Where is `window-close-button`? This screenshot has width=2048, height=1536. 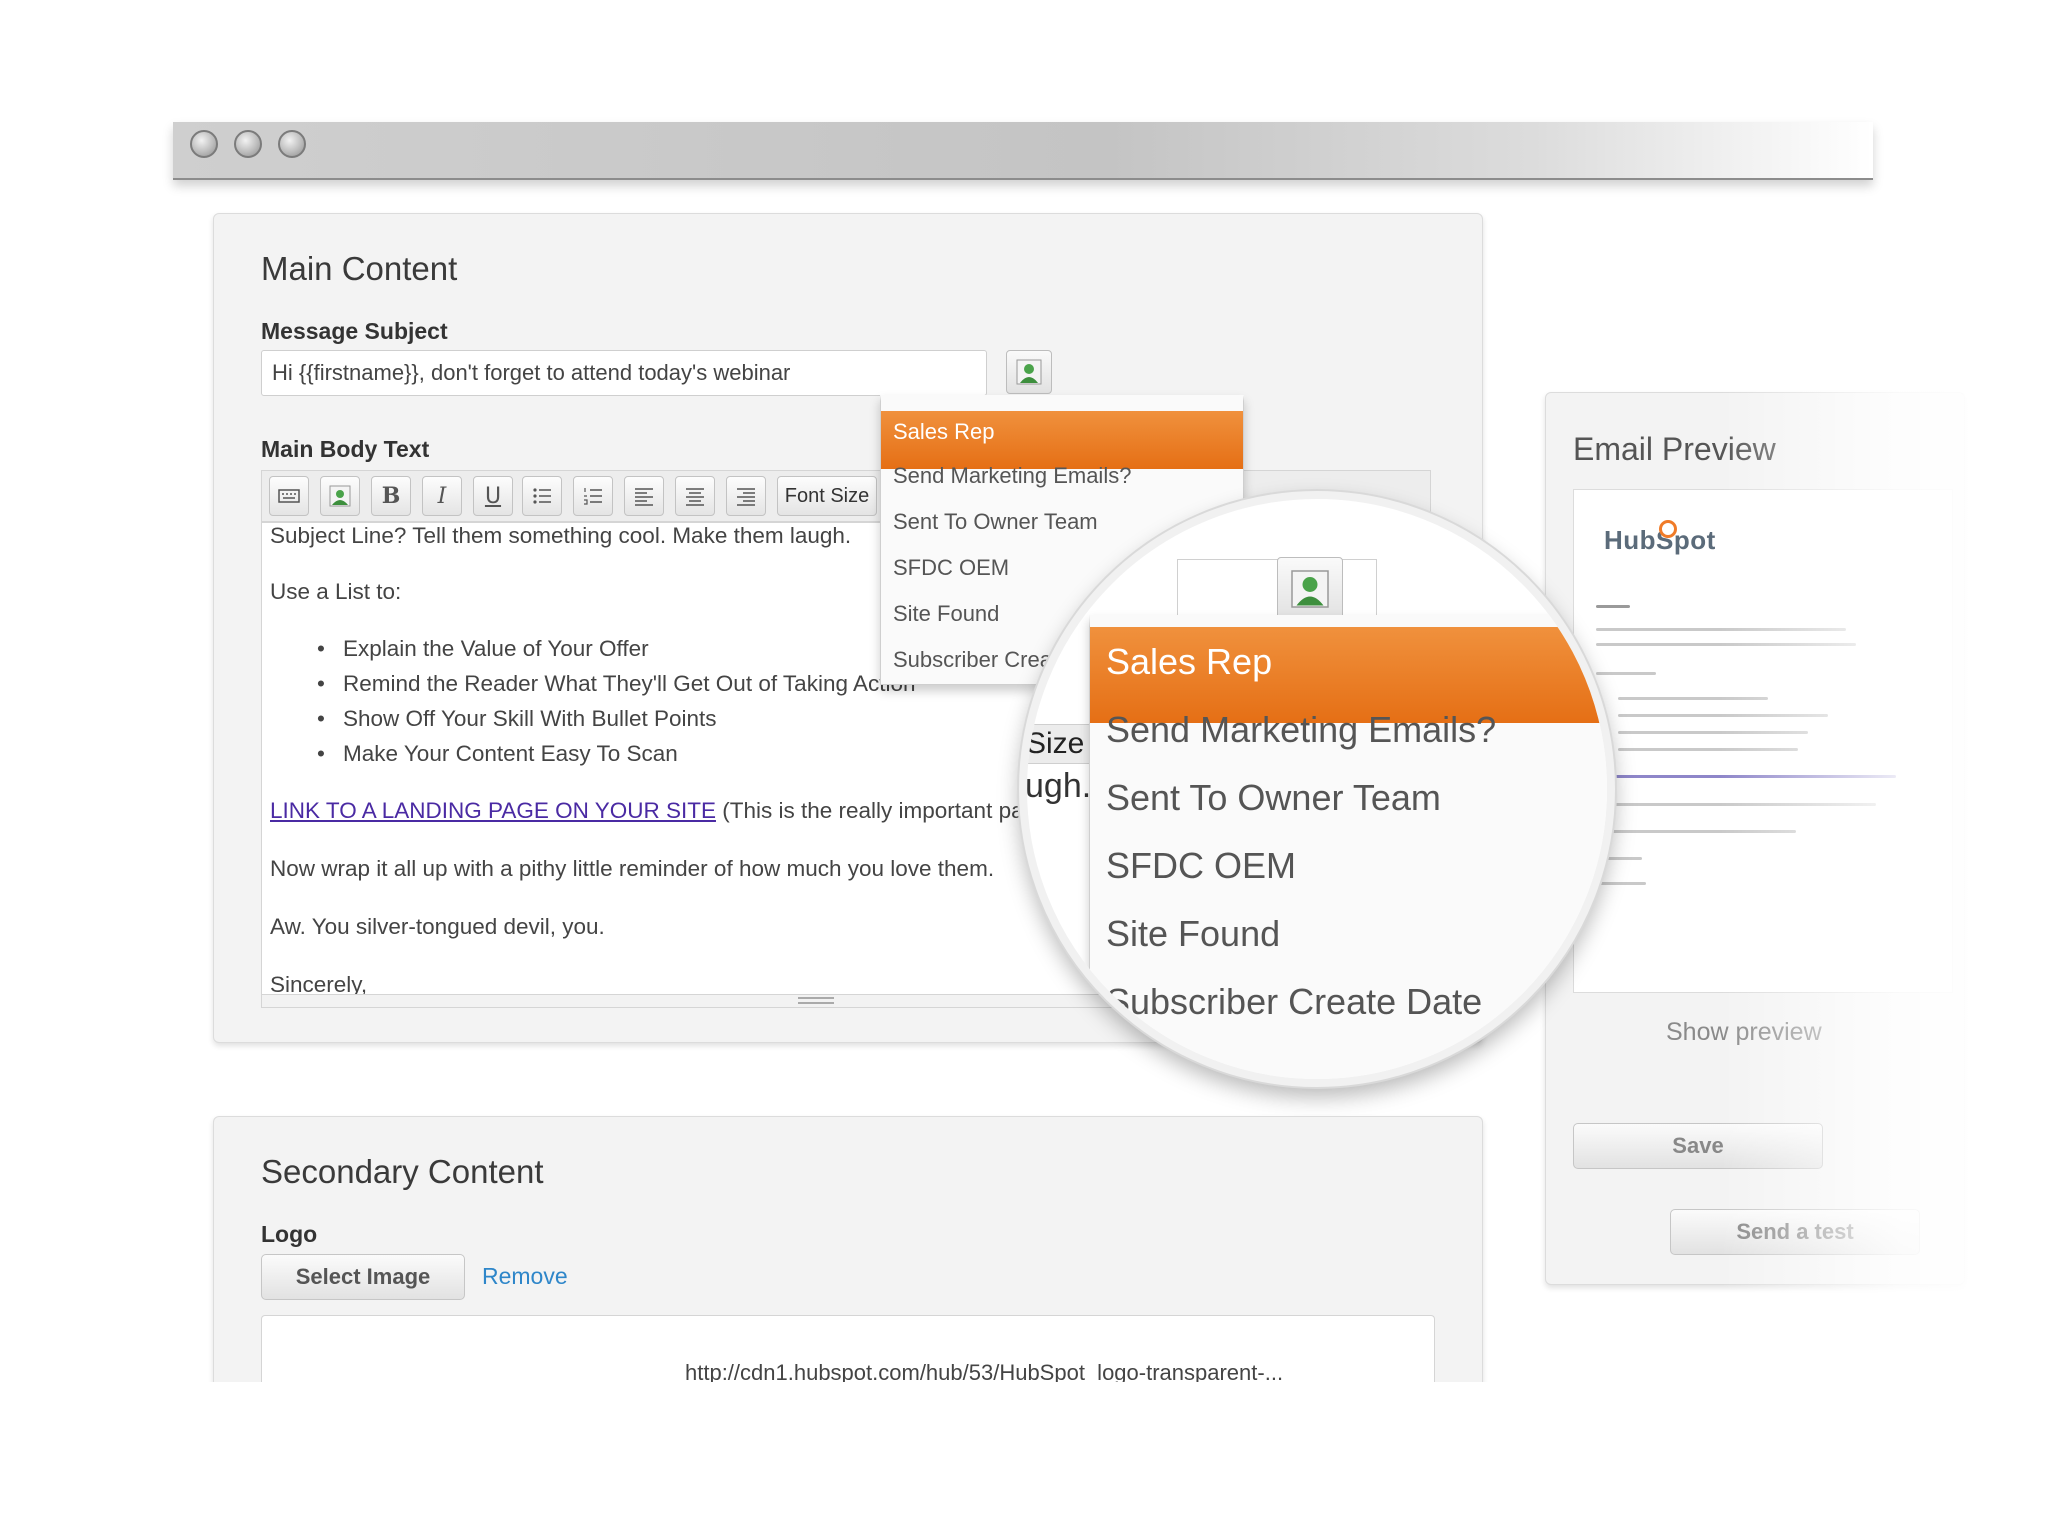 window-close-button is located at coordinates (204, 144).